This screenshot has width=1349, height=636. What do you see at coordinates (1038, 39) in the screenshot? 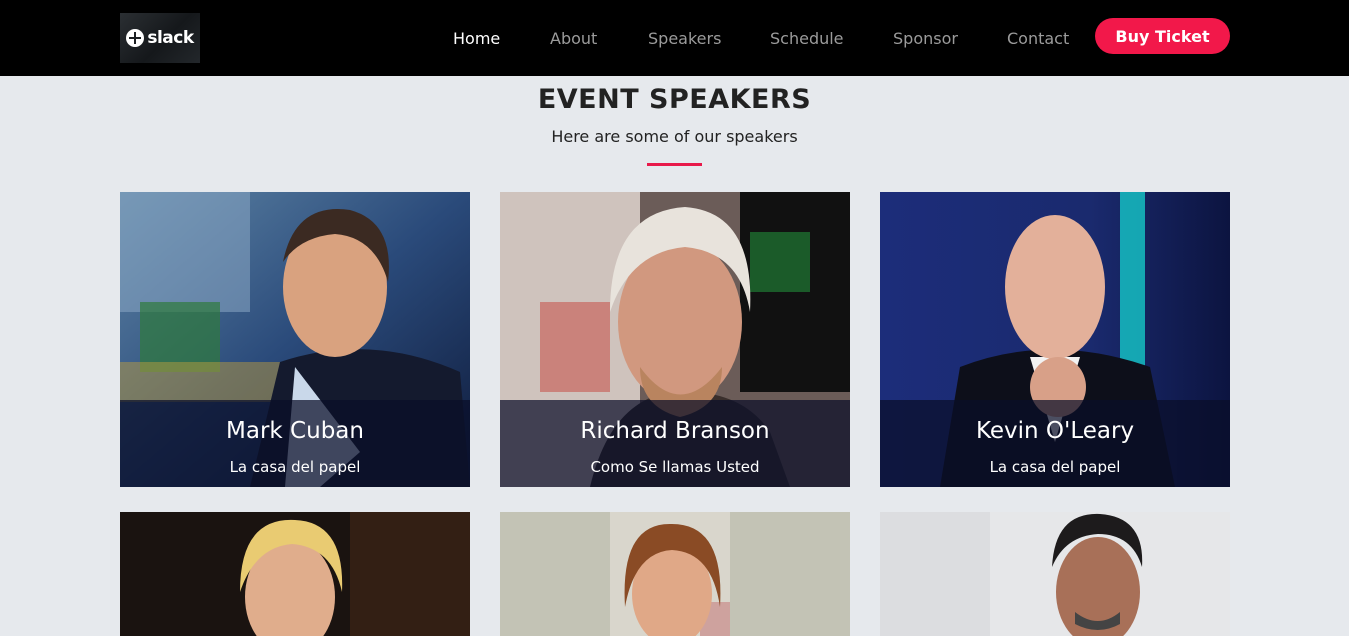
I see `nav-link-contact: Contact` at bounding box center [1038, 39].